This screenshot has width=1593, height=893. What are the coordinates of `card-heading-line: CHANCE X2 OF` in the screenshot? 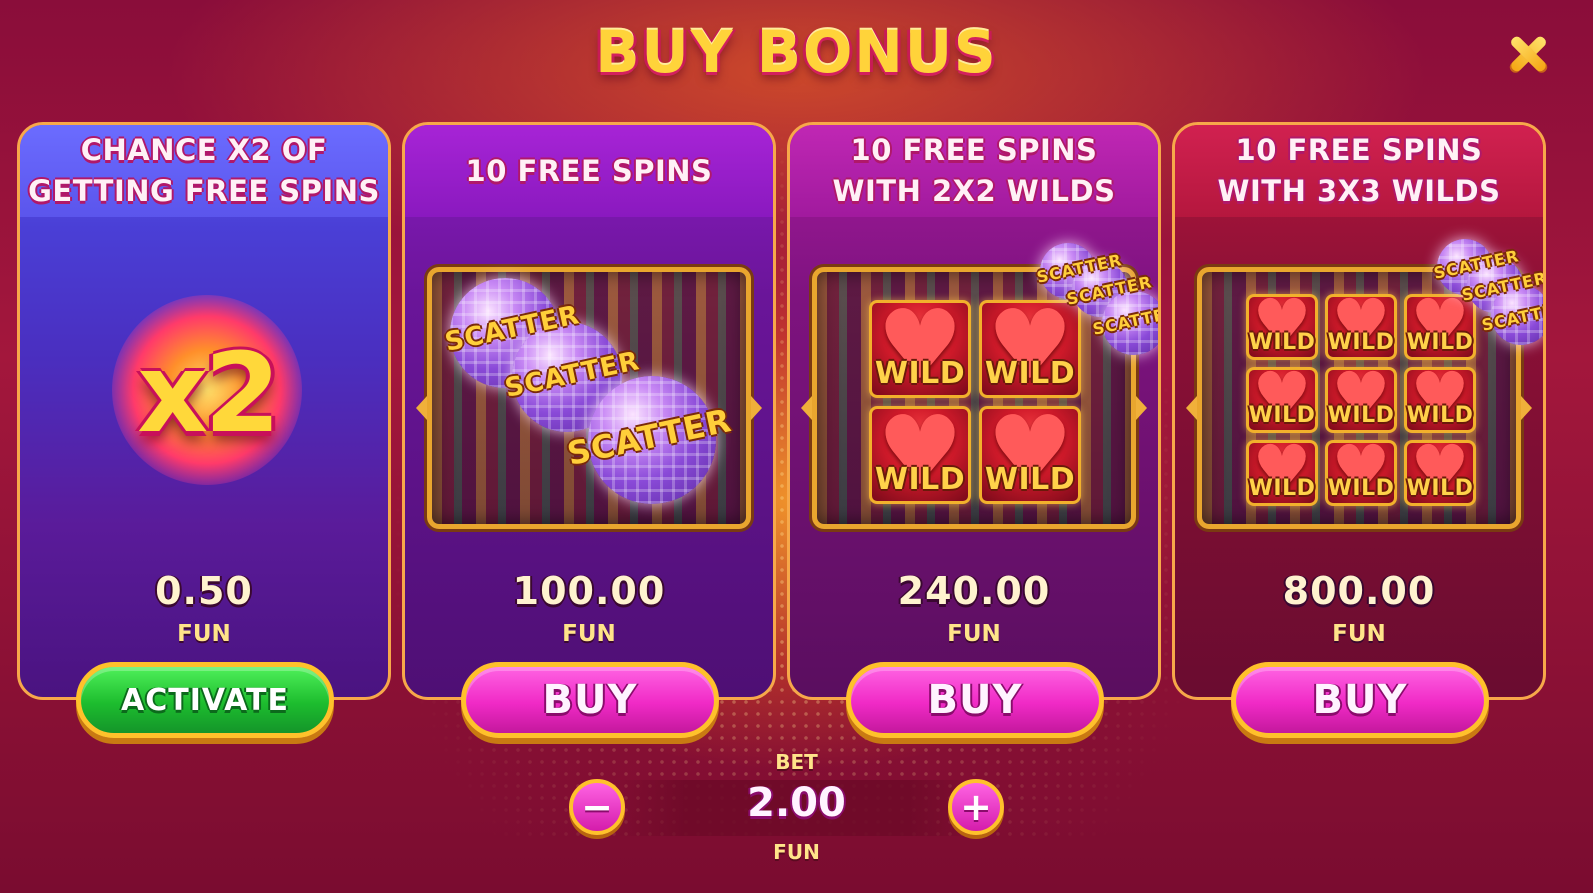 It's located at (204, 150).